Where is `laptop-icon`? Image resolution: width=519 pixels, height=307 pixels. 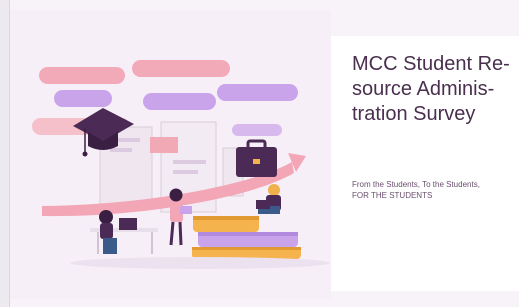
laptop-icon is located at coordinates (263, 204).